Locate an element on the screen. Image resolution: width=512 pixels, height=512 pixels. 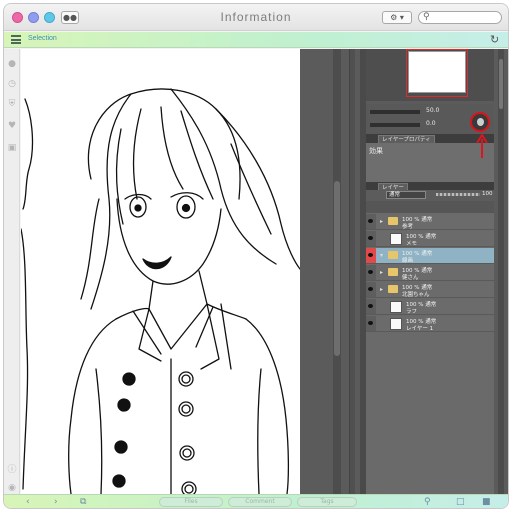
files-button: Files is located at coordinates (191, 502).